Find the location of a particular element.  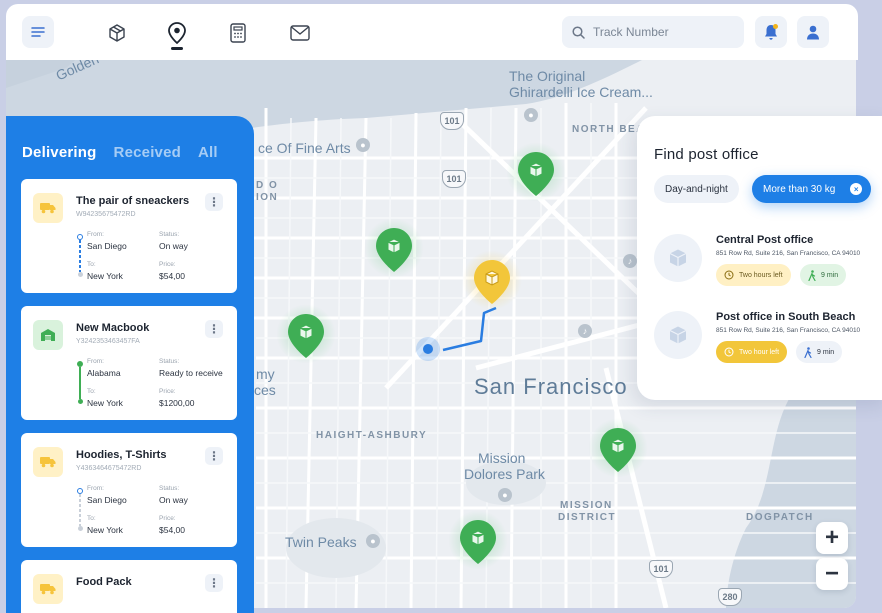

map-label-my: my is located at coordinates (265, 374).